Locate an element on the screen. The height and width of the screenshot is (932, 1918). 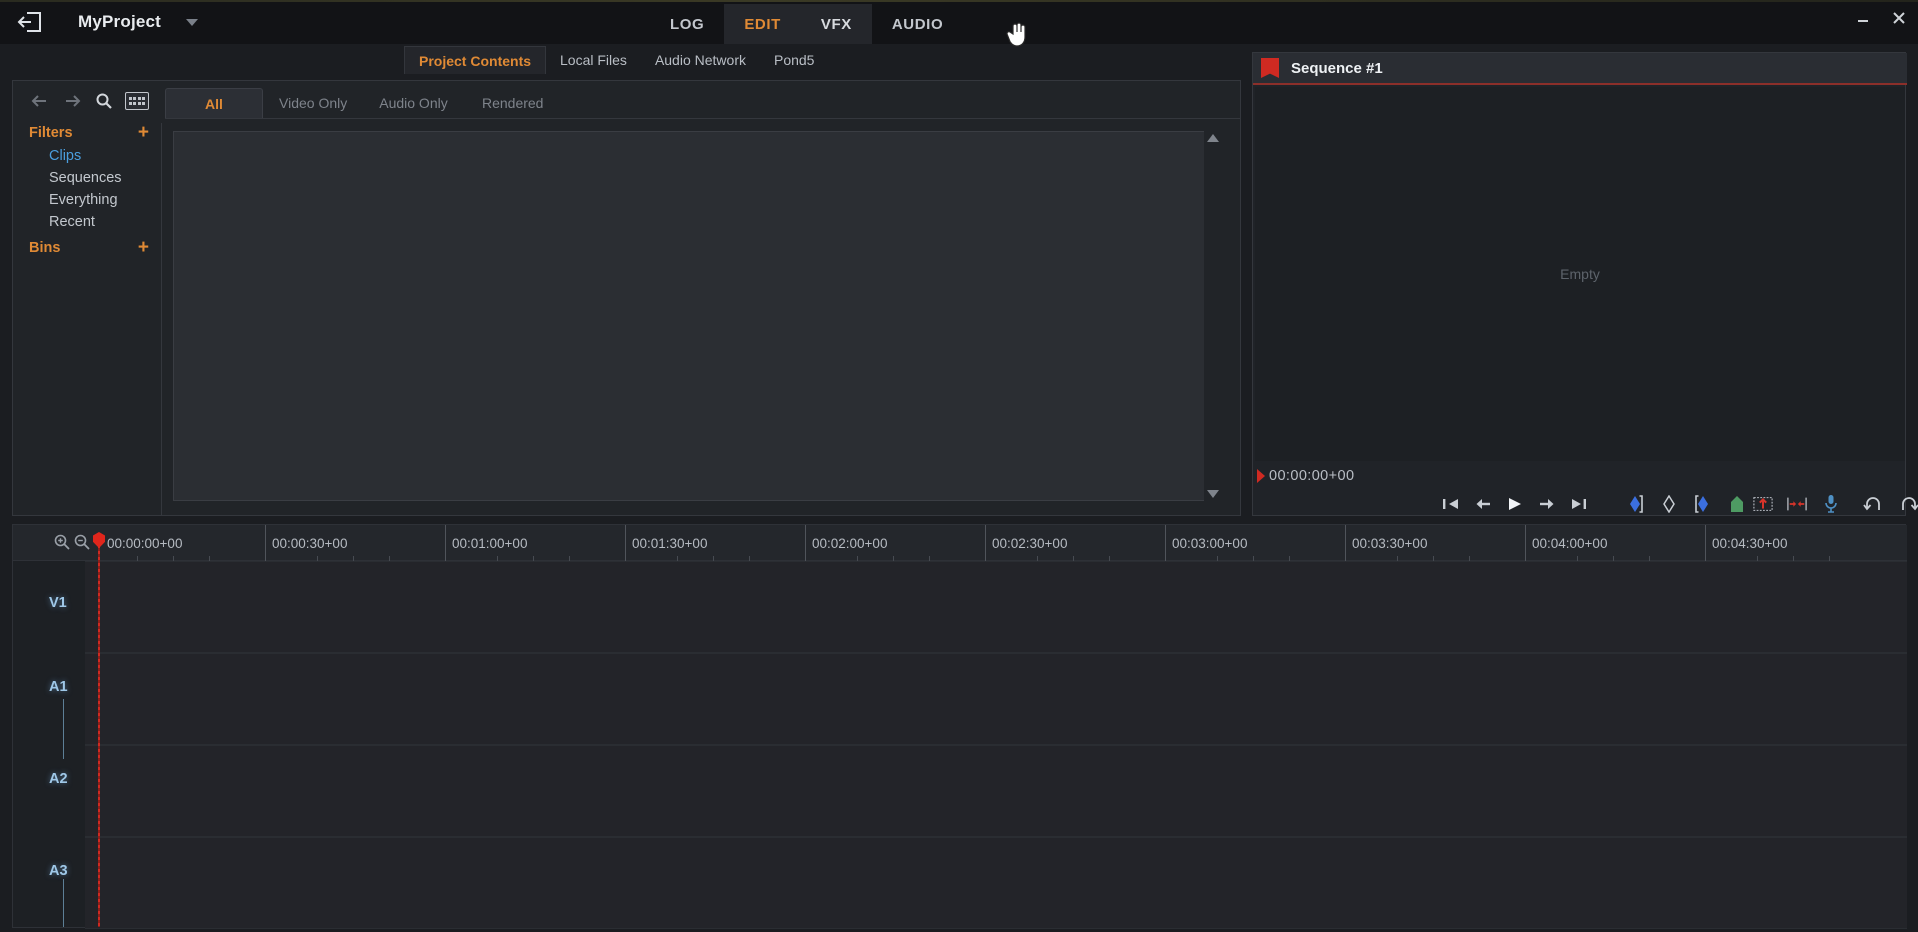
browser-toolbar is located at coordinates (87, 101).